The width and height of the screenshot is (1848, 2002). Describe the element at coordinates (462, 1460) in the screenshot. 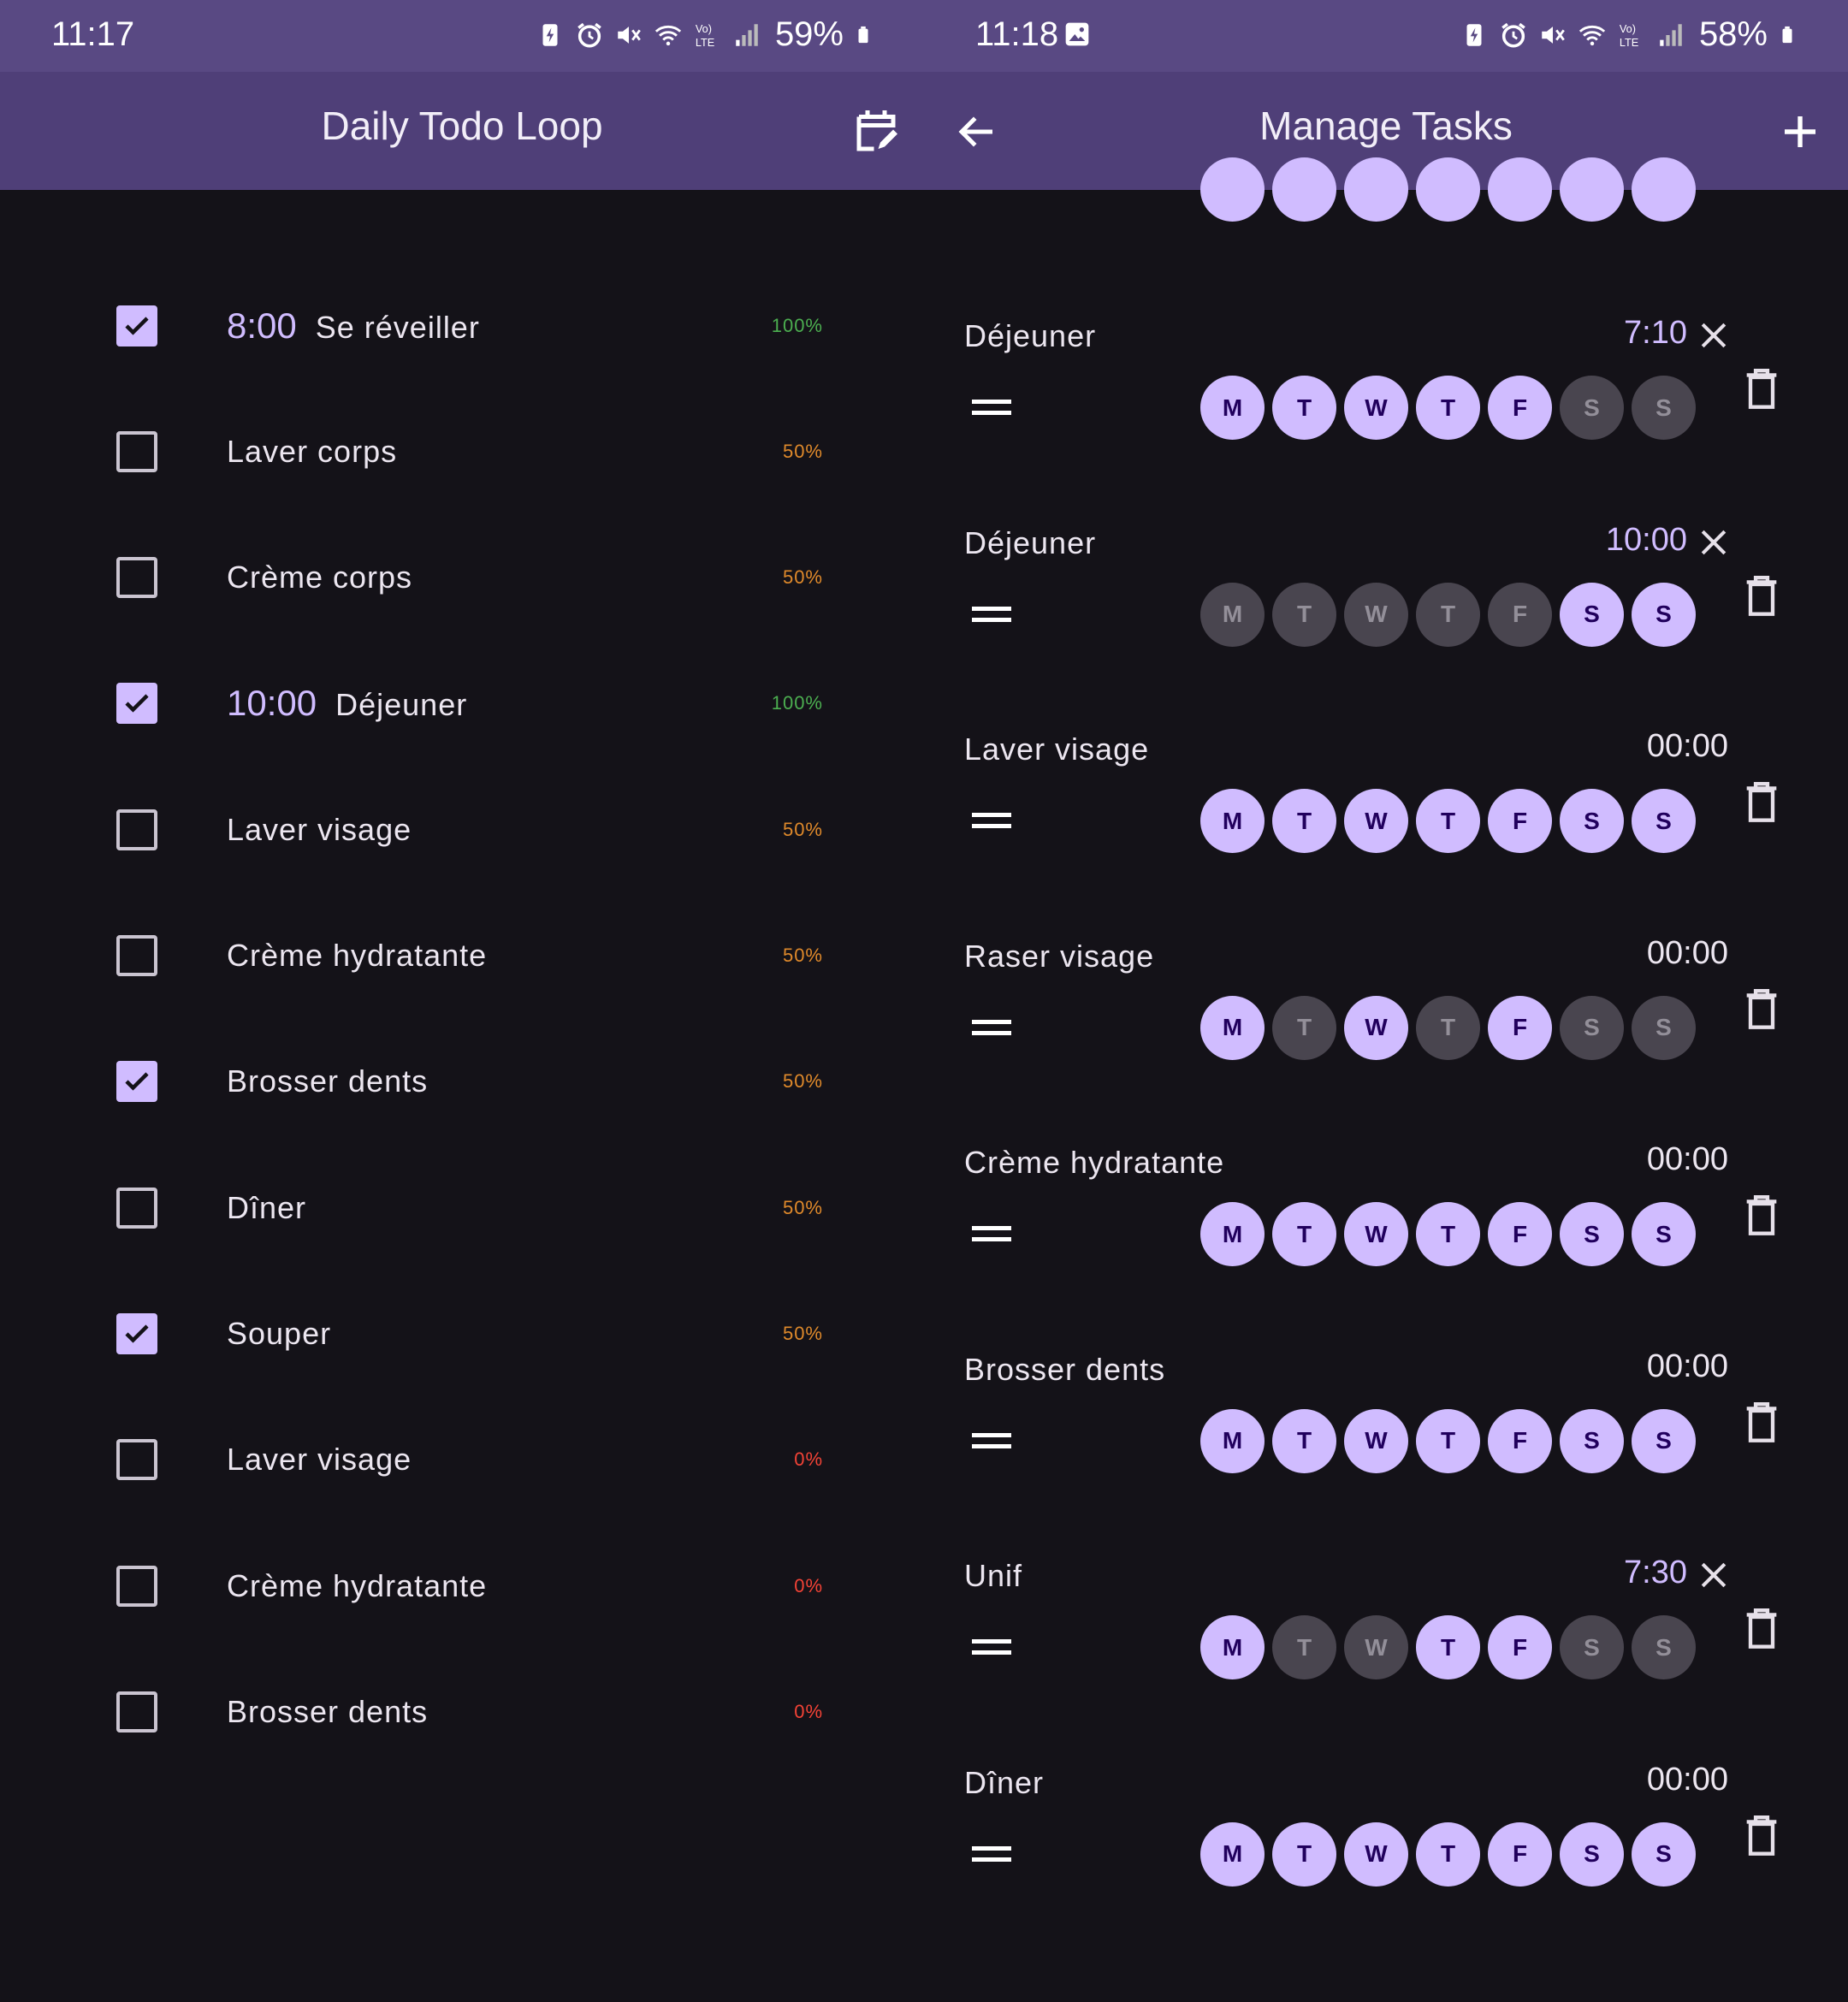

I see `todo-item: Laver visage 0%` at that location.